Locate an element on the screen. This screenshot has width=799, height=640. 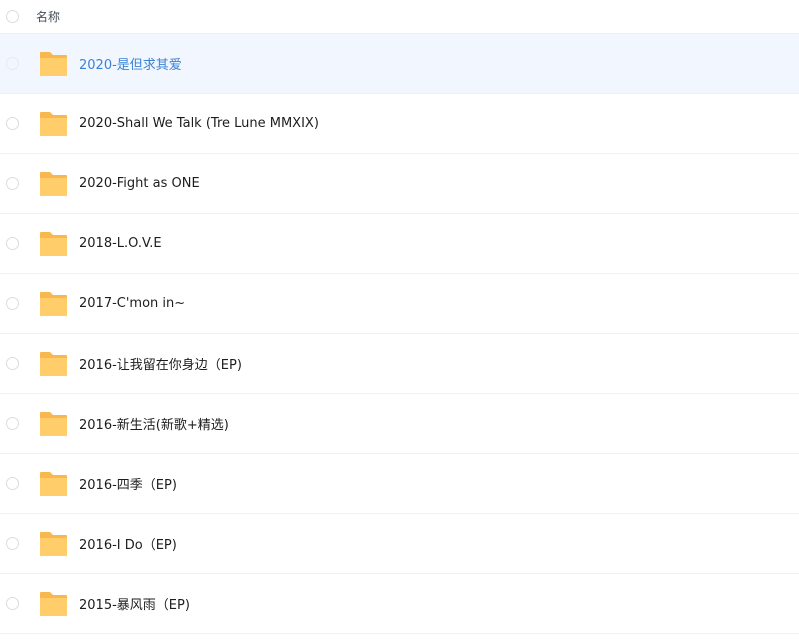
select-all-checkbox is located at coordinates (12, 16).